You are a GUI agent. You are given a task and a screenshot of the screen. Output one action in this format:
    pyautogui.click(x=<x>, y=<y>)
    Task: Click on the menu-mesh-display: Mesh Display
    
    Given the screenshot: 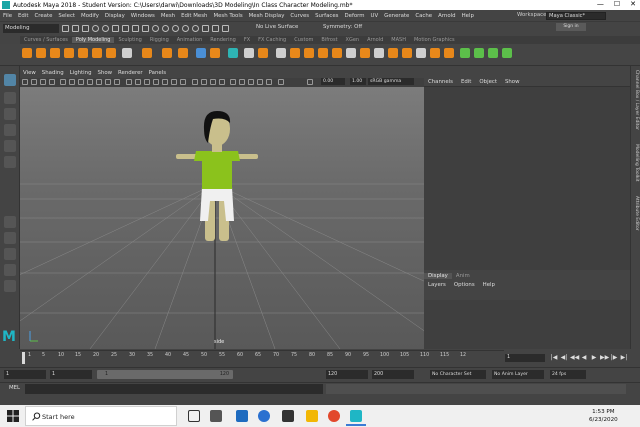 What is the action you would take?
    pyautogui.click(x=267, y=16)
    